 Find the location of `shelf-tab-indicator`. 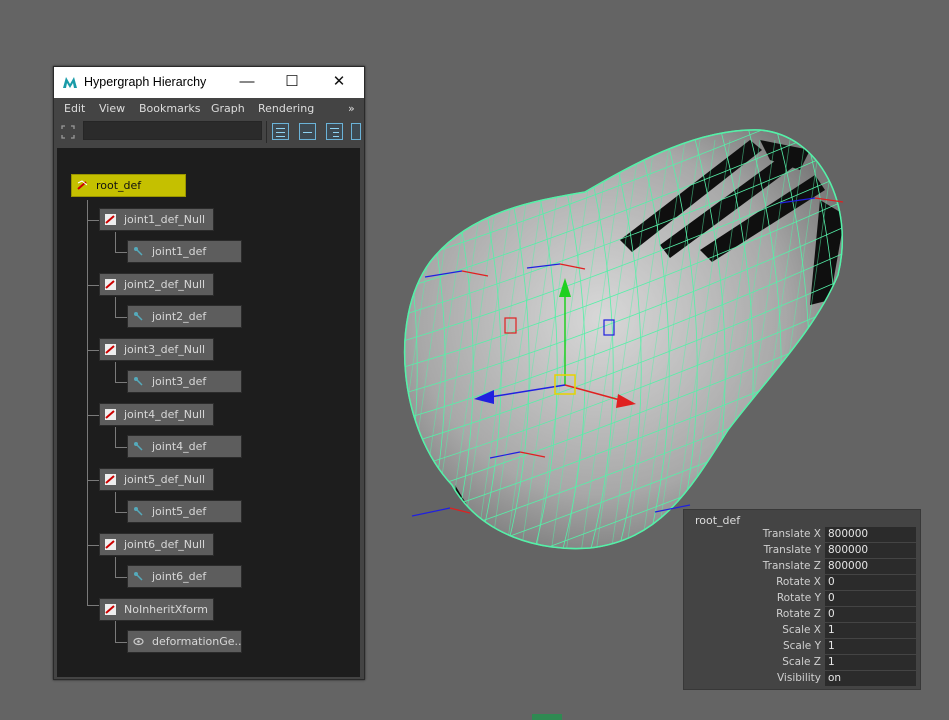

shelf-tab-indicator is located at coordinates (547, 717).